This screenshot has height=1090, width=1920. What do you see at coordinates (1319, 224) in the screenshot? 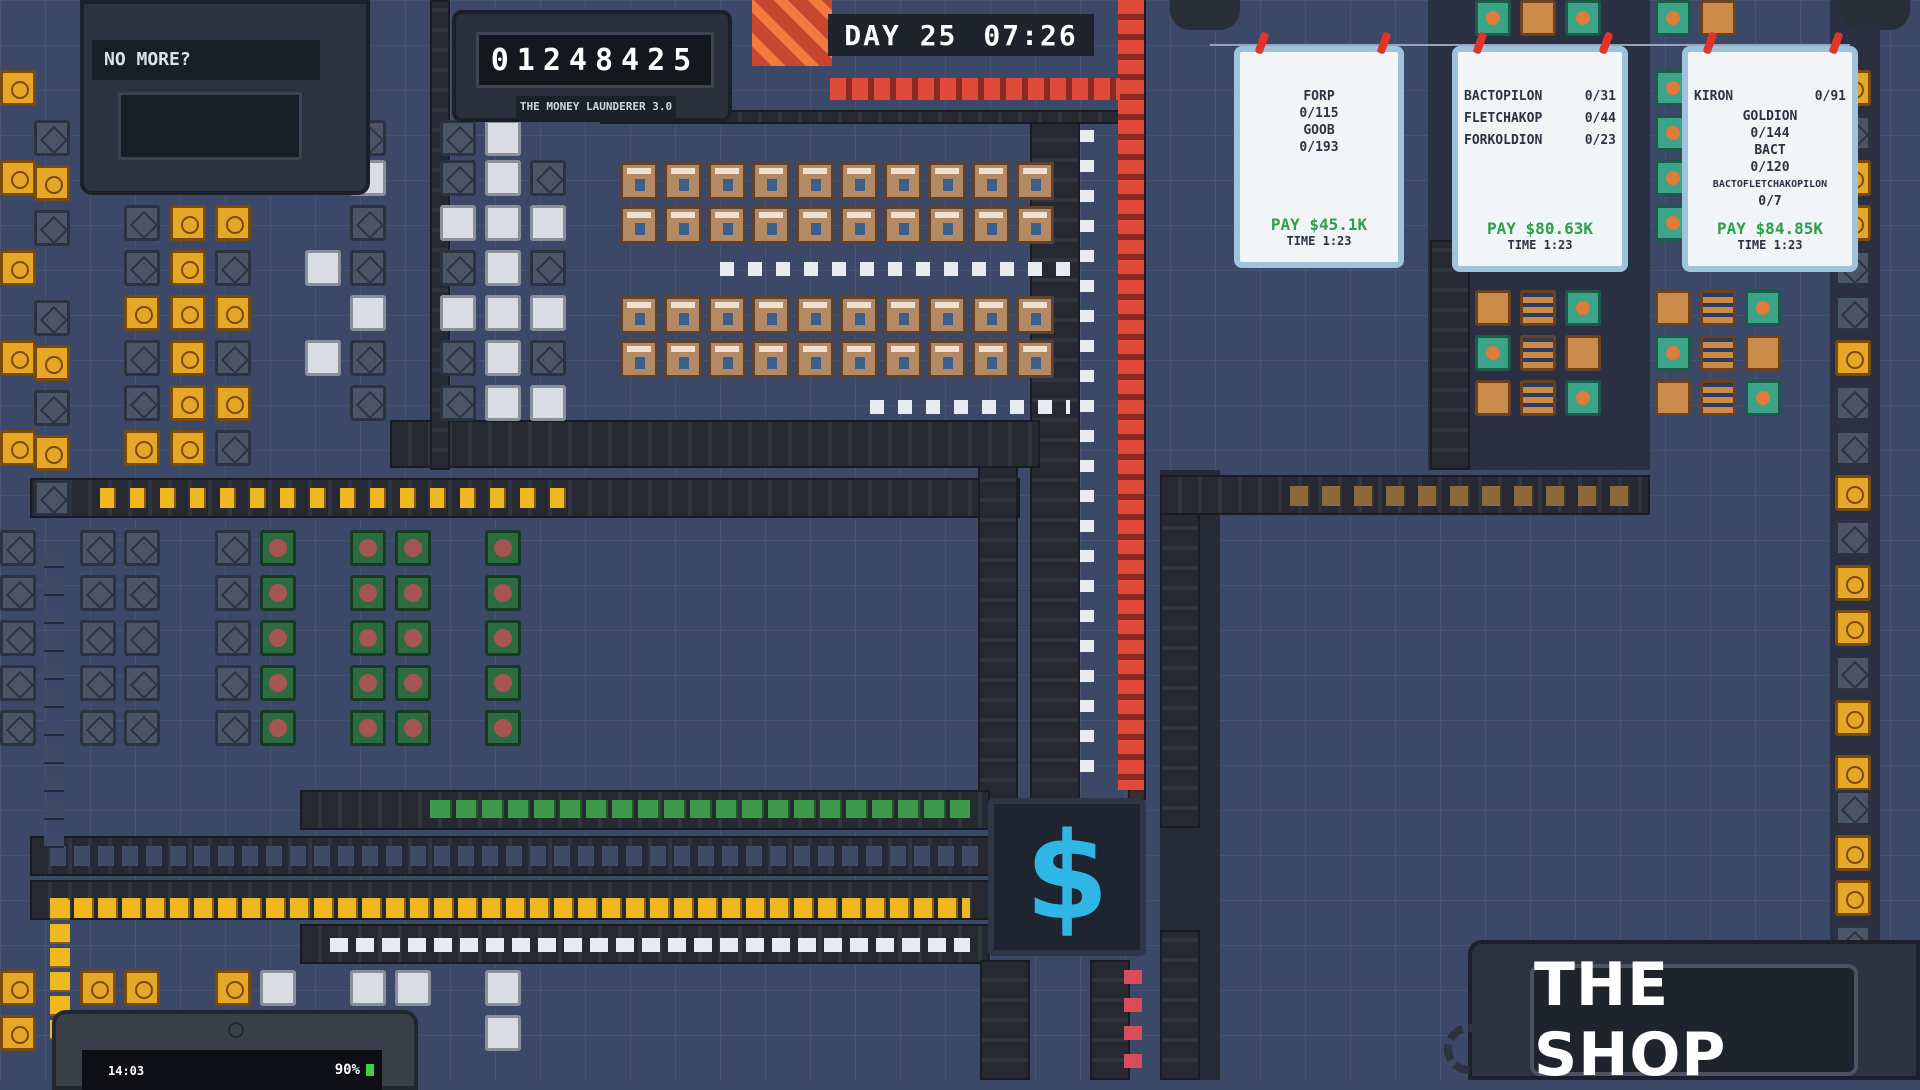
I see `order-pay: PAY $45.1K` at bounding box center [1319, 224].